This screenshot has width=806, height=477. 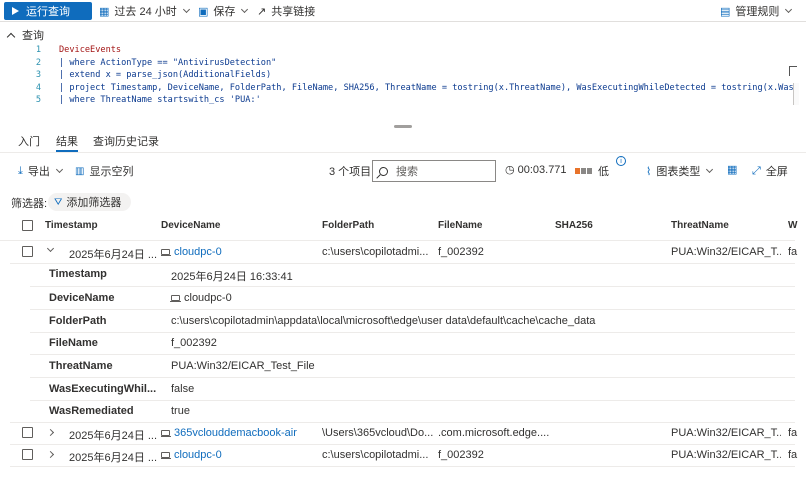 I want to click on performance-label: 低, so click(x=603, y=172).